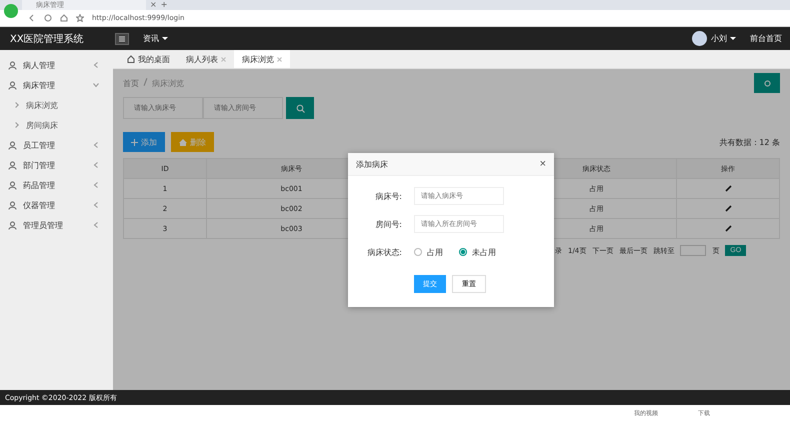 The width and height of the screenshot is (790, 421). Describe the element at coordinates (122, 38) in the screenshot. I see `menu-icon` at that location.